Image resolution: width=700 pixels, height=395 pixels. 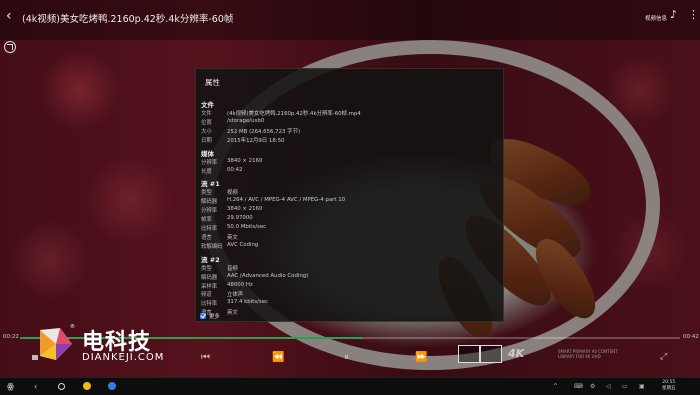 What do you see at coordinates (248, 302) in the screenshot?
I see `property-value: 317.4 kbits/sec` at bounding box center [248, 302].